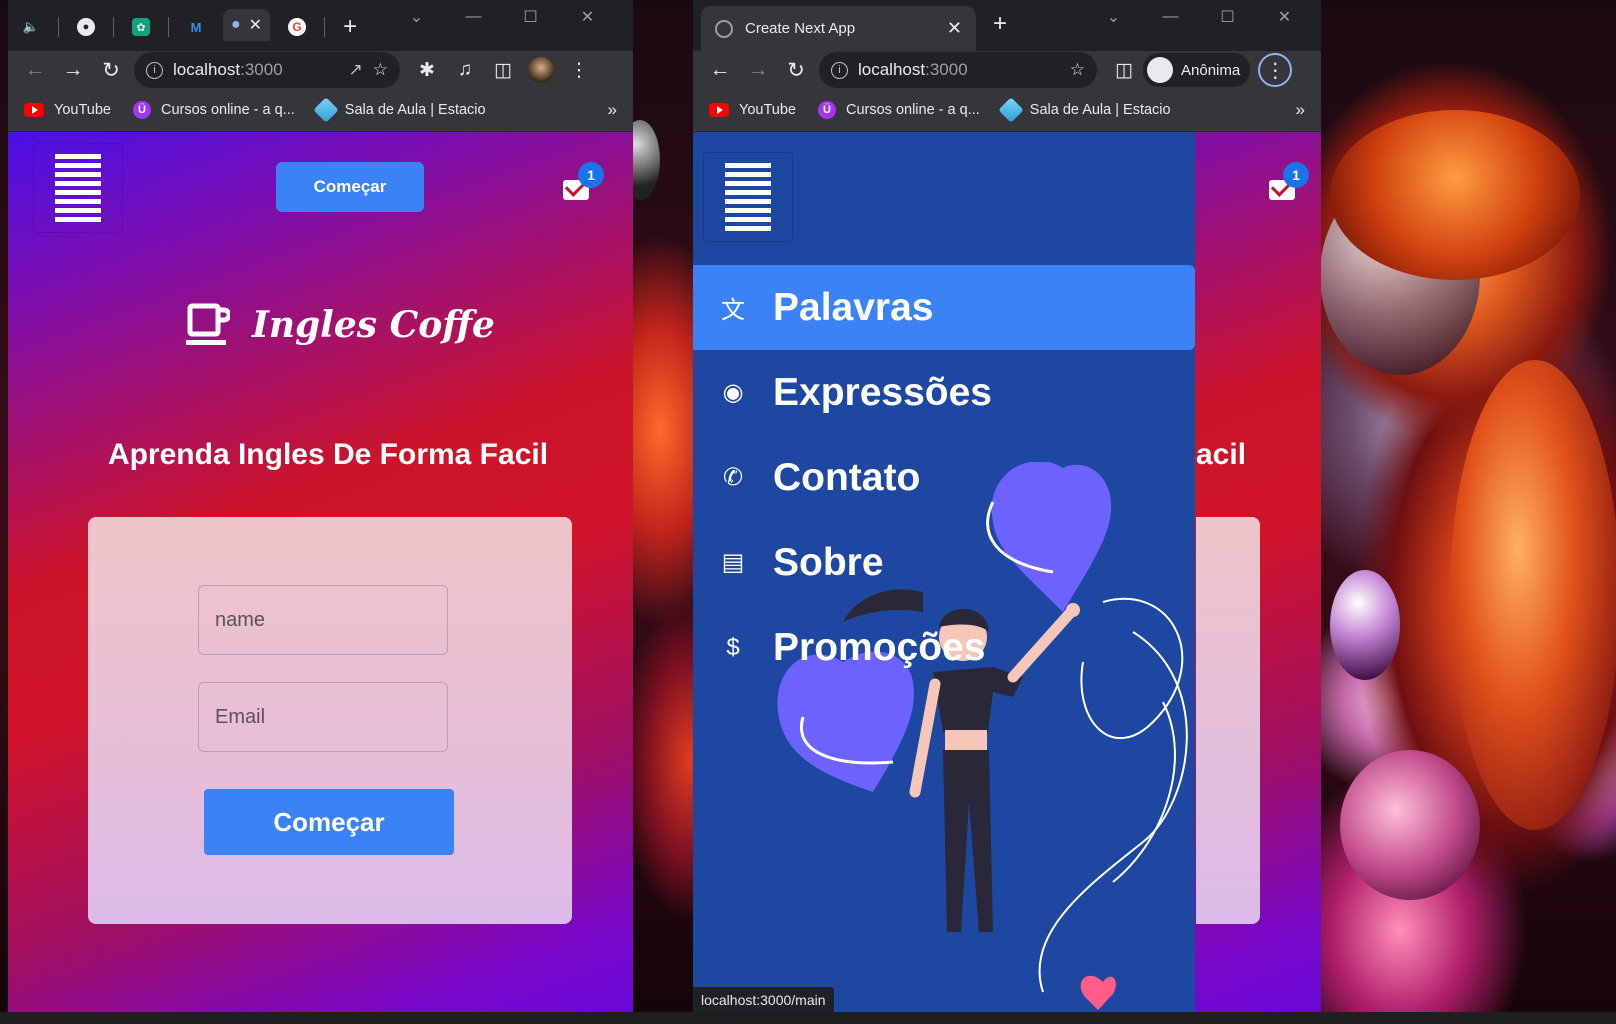  What do you see at coordinates (328, 454) in the screenshot?
I see `page-headline: Aprenda Ingles De Forma Facil` at bounding box center [328, 454].